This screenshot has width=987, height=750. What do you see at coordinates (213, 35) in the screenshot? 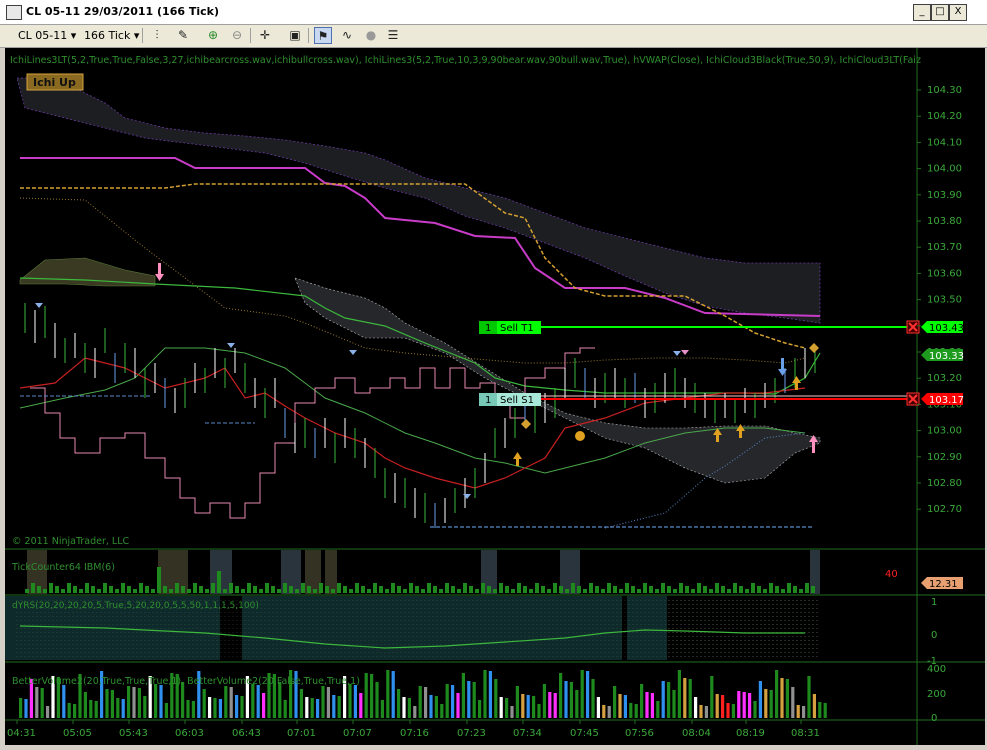
I see `zoom-in-icon: ⊕` at bounding box center [213, 35].